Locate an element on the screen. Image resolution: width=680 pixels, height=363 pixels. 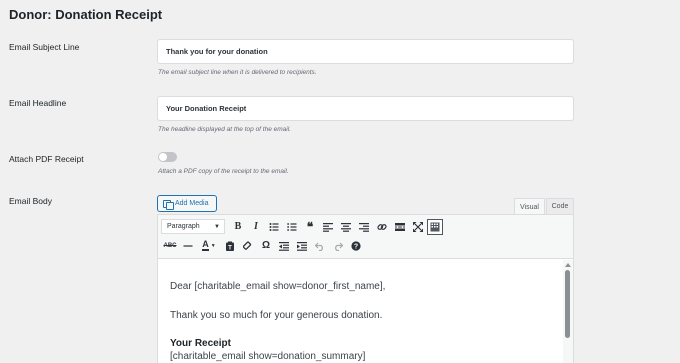
toolbar-toggle-icon is located at coordinates (435, 226).